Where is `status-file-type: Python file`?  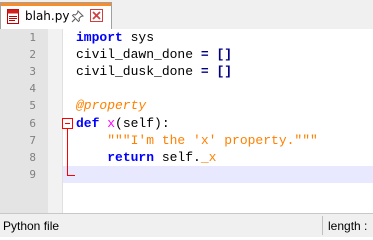
status-file-type: Python file is located at coordinates (31, 226).